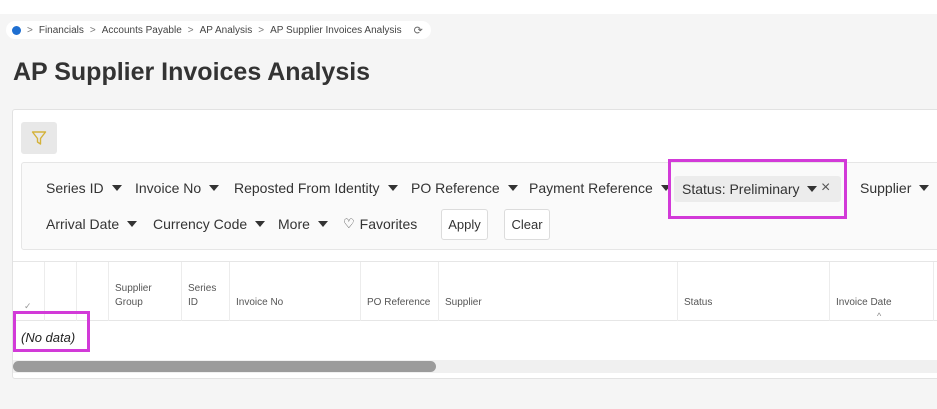 This screenshot has height=409, width=937. Describe the element at coordinates (757, 189) in the screenshot. I see `highlight-box-status` at that location.